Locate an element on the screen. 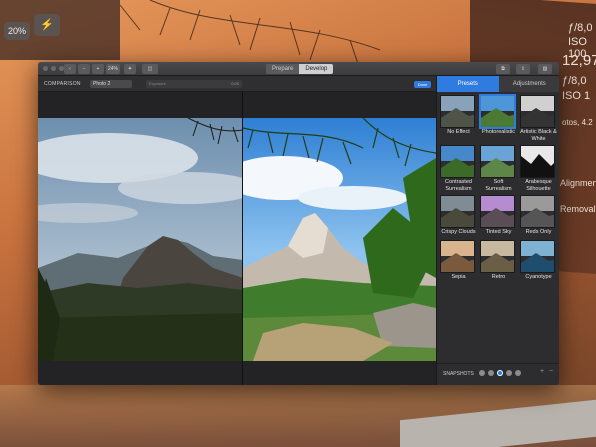 This screenshot has width=596, height=447. tab-presets: Presets is located at coordinates (468, 84).